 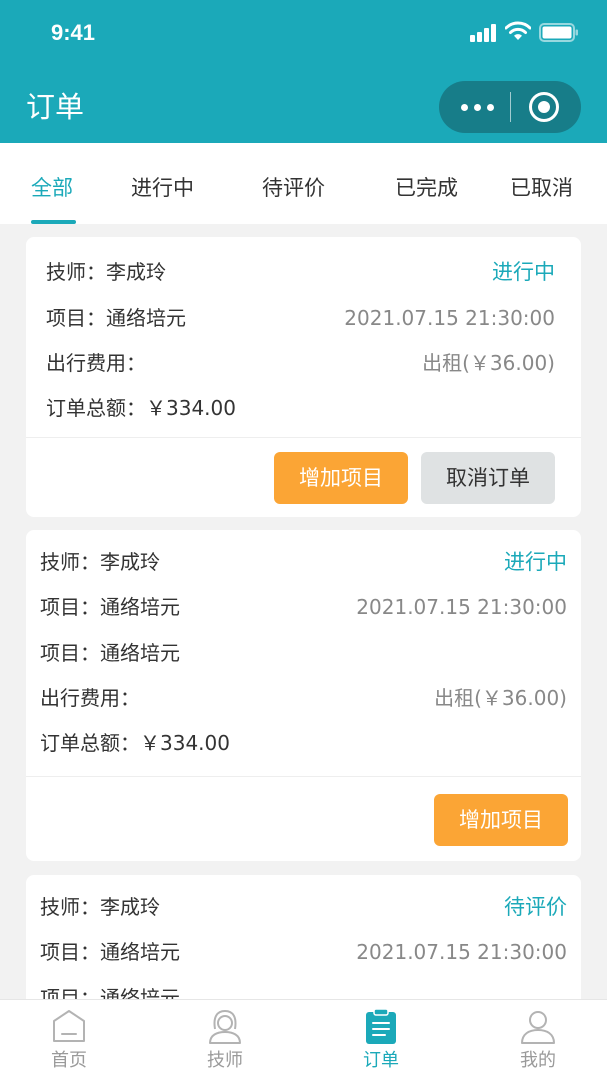 What do you see at coordinates (538, 1027) in the screenshot?
I see `profile-icon` at bounding box center [538, 1027].